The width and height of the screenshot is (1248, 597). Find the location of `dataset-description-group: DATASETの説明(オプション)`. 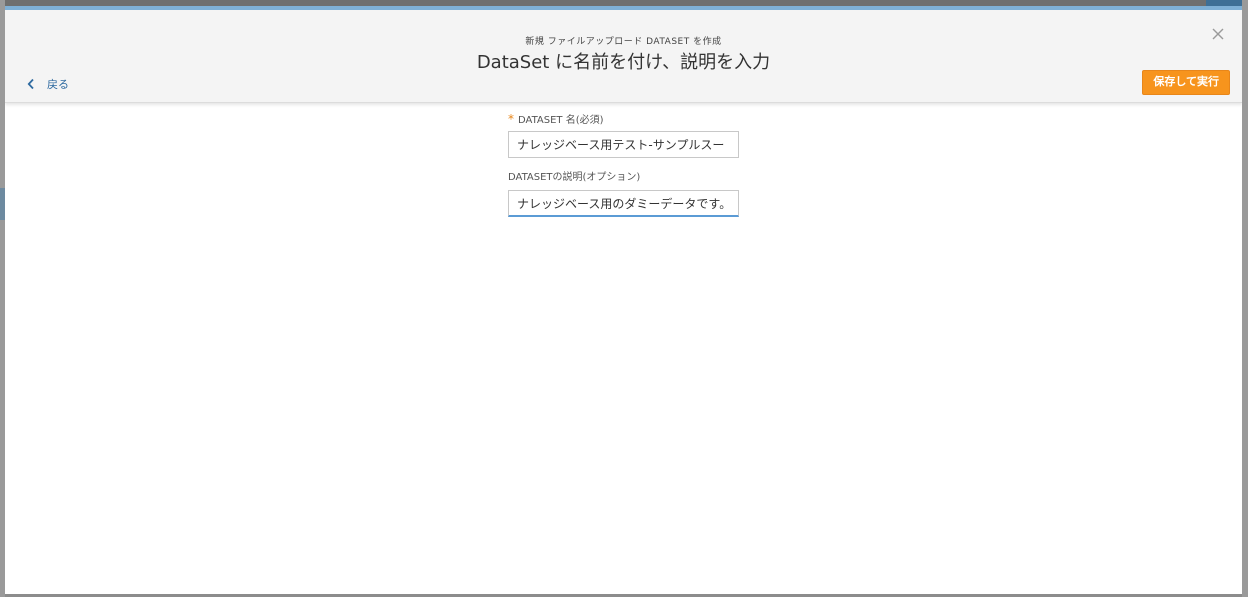

dataset-description-group: DATASETの説明(オプション) is located at coordinates (624, 194).